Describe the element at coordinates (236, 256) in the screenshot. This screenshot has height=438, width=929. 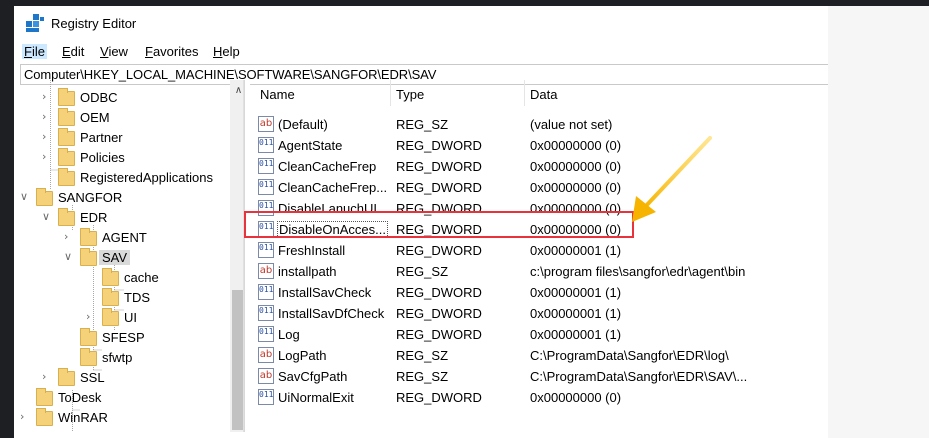
I see `tree-scrollbar: ∧` at that location.